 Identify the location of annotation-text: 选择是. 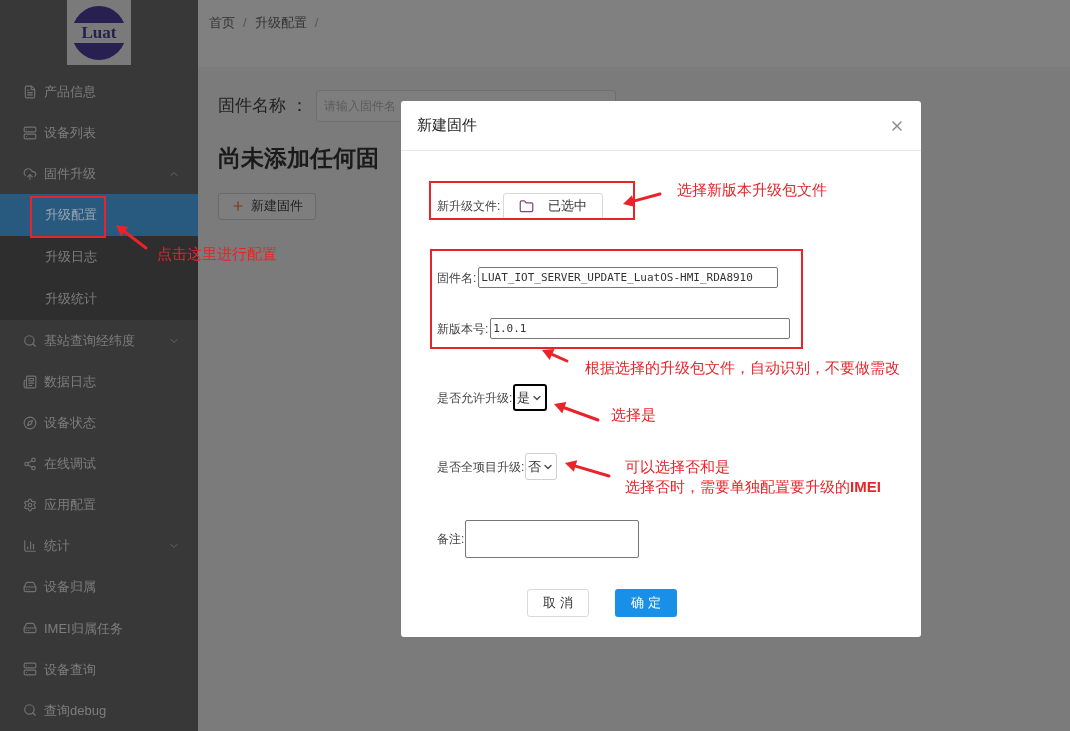
(633, 415).